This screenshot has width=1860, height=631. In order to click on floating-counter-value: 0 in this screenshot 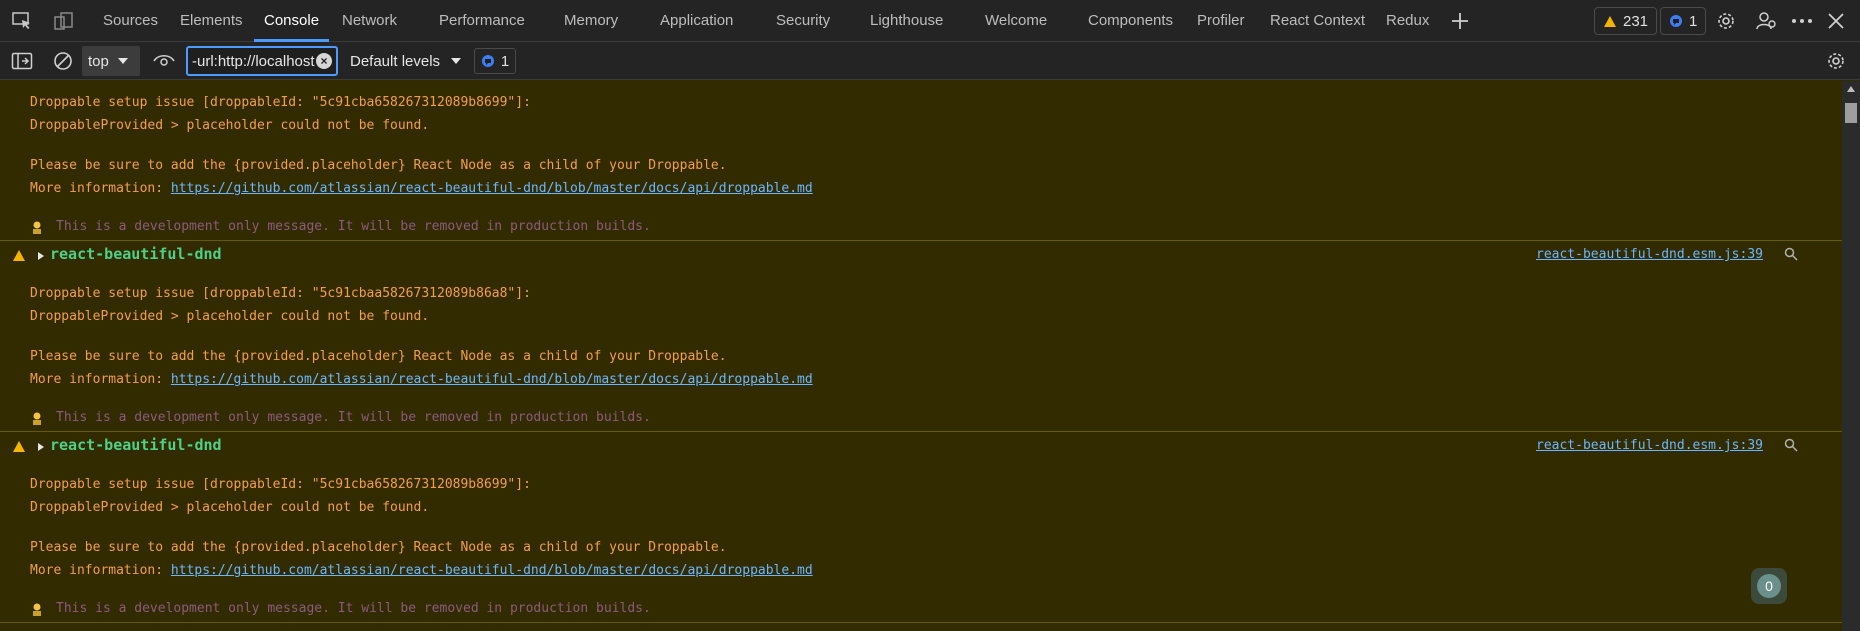, I will do `click(1769, 586)`.